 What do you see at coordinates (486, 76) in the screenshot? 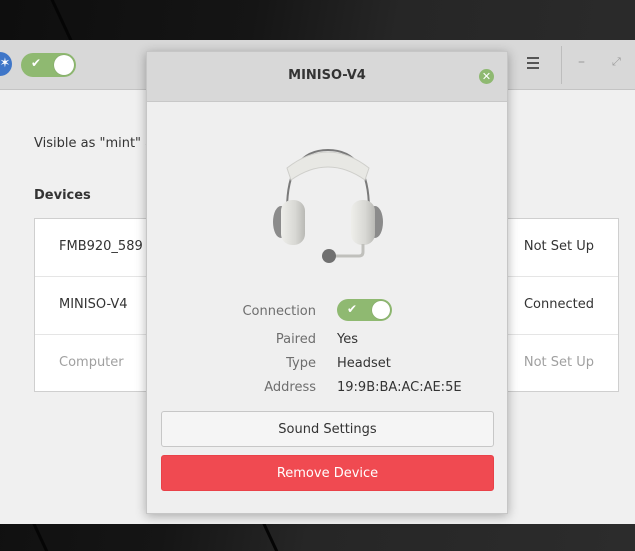
I see `close-icon: ✕` at bounding box center [486, 76].